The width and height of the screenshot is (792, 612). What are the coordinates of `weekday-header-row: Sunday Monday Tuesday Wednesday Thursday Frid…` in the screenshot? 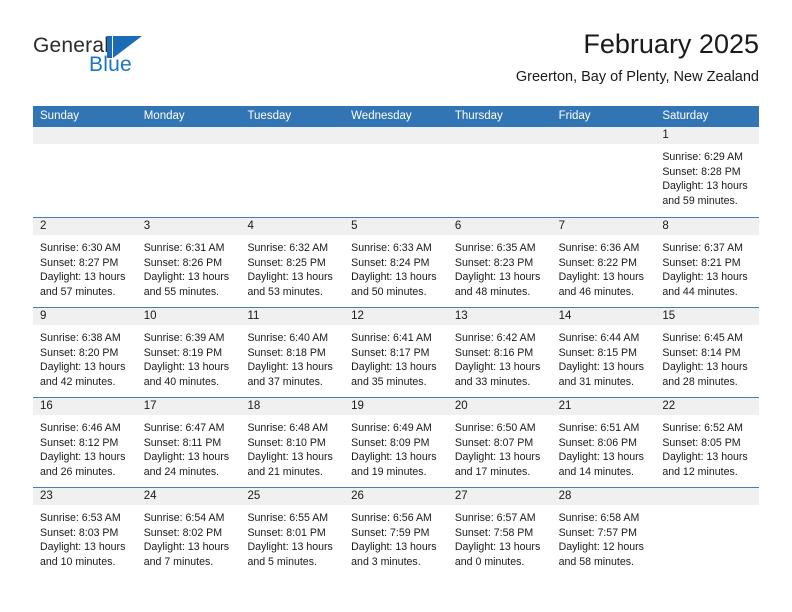 It's located at (396, 116).